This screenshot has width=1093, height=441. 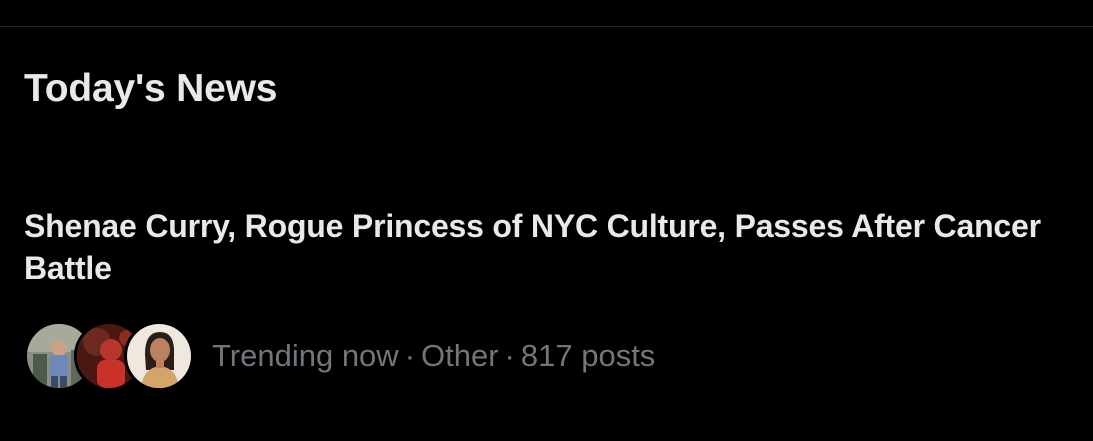 What do you see at coordinates (305, 355) in the screenshot?
I see `trending-status: Trending now` at bounding box center [305, 355].